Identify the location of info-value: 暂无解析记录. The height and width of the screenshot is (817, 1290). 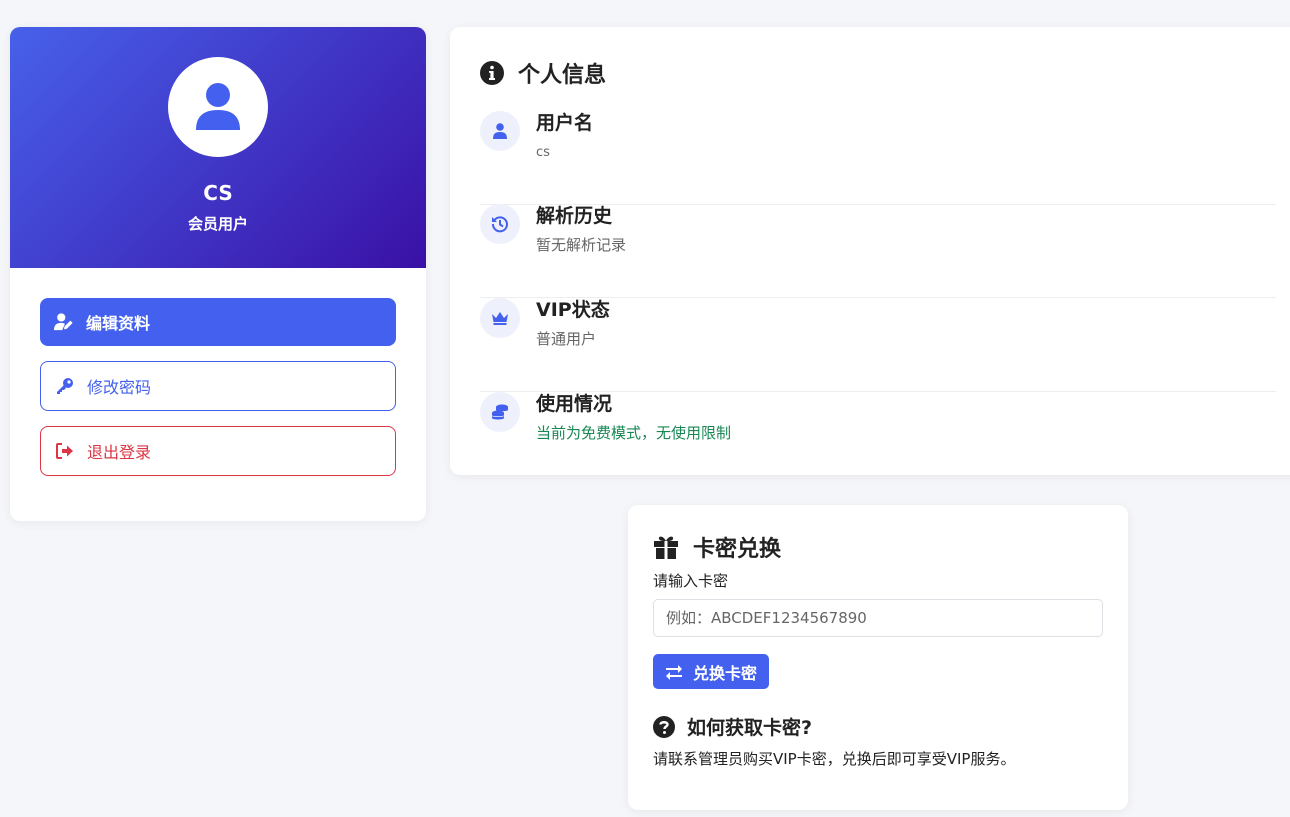
(581, 245).